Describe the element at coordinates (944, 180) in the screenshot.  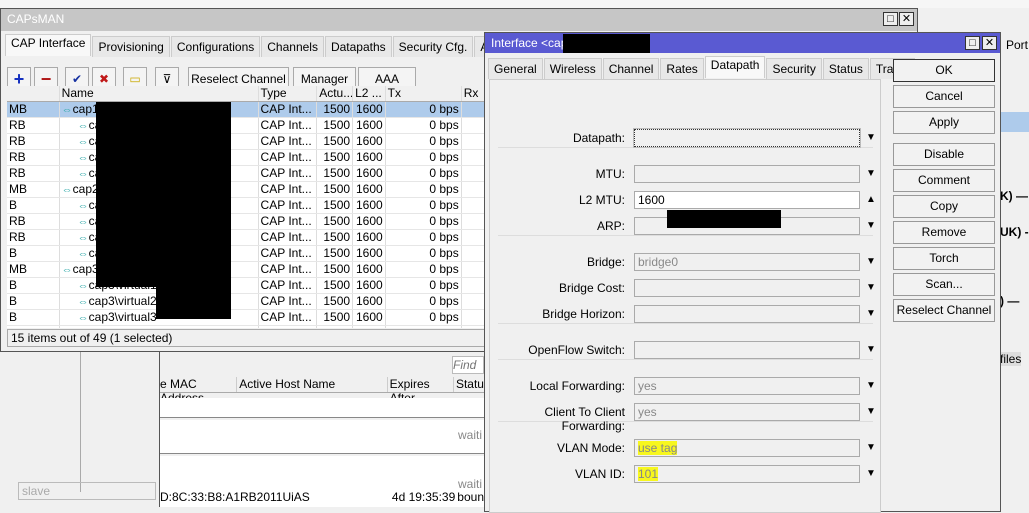
I see `comment-button: Comment` at that location.